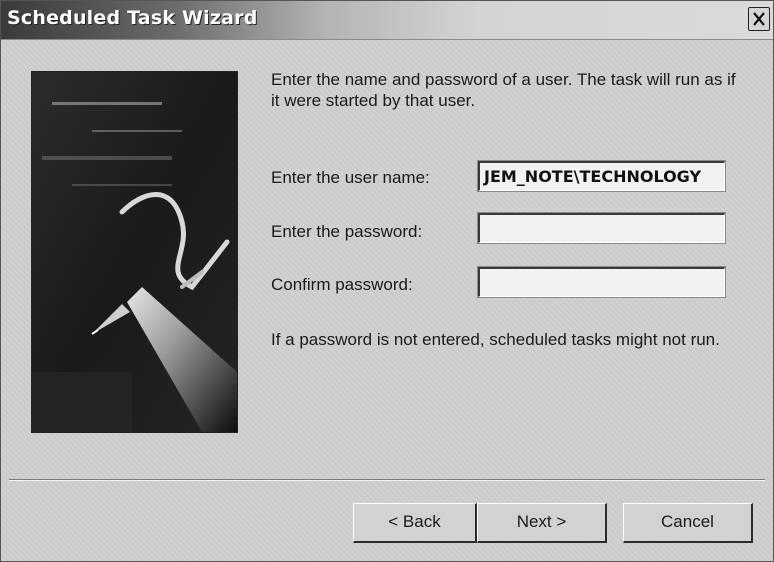  Describe the element at coordinates (347, 231) in the screenshot. I see `password-label: Enter the password:` at that location.